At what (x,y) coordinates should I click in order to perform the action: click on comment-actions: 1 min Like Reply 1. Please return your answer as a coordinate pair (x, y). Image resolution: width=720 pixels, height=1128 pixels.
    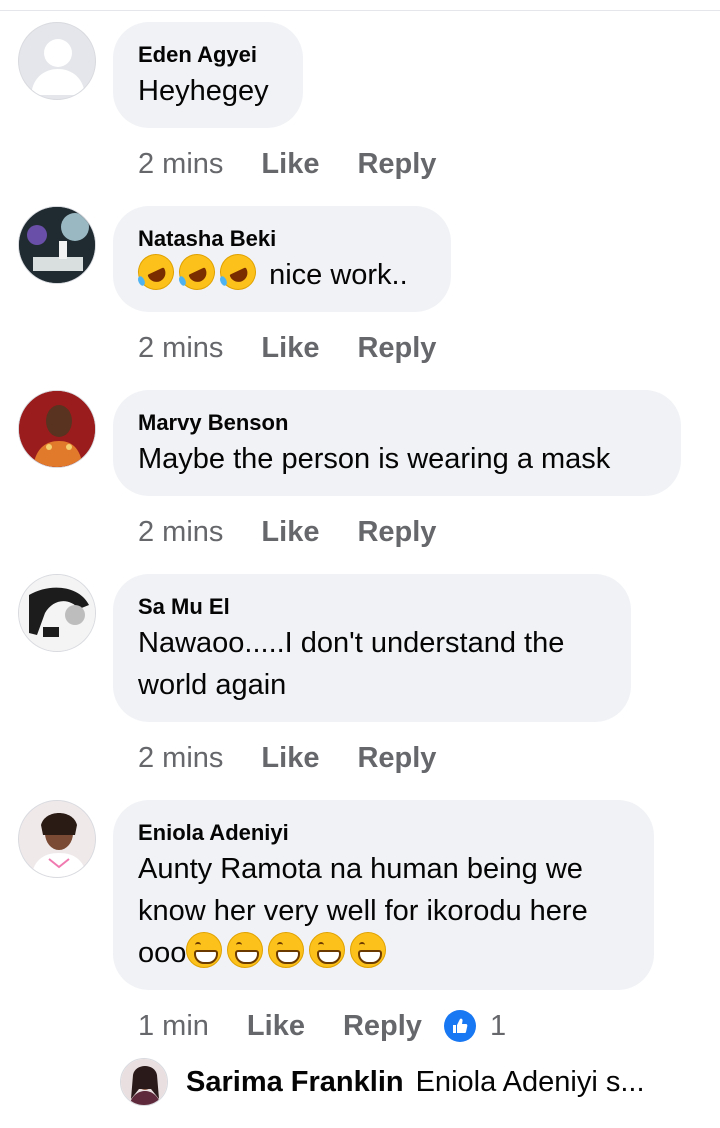
    Looking at the image, I should click on (322, 1026).